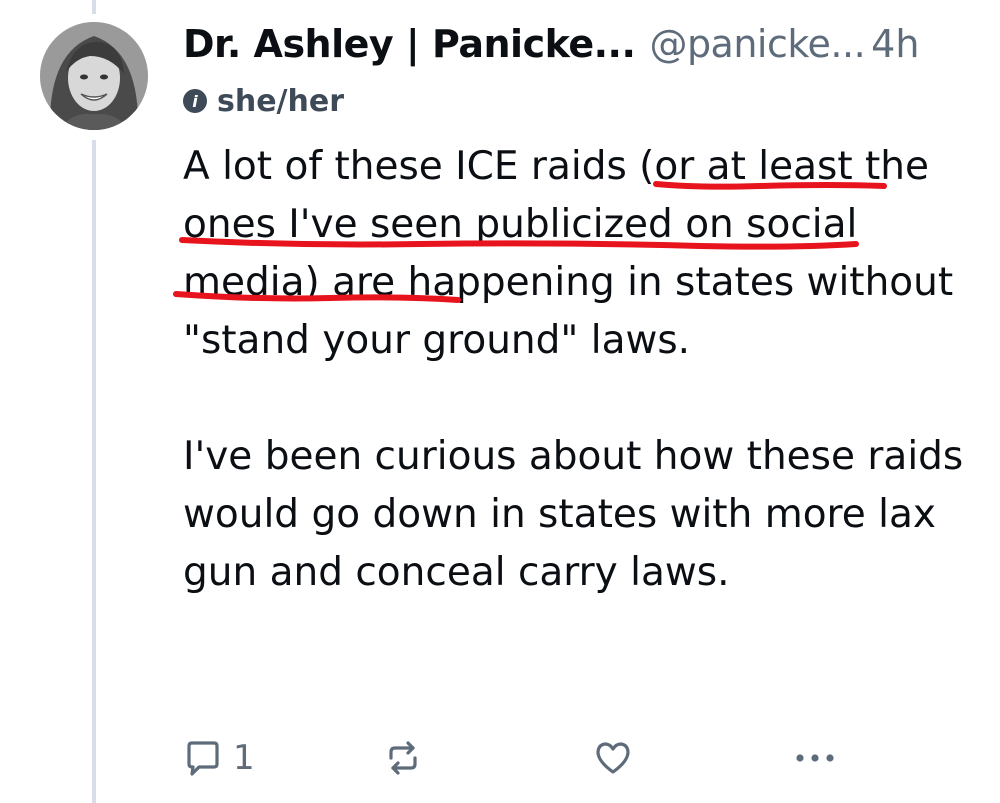 This screenshot has width=1000, height=803. I want to click on repost-icon, so click(403, 758).